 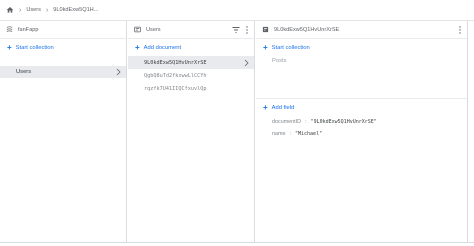 I want to click on project-name: fanFapp, so click(x=28, y=29).